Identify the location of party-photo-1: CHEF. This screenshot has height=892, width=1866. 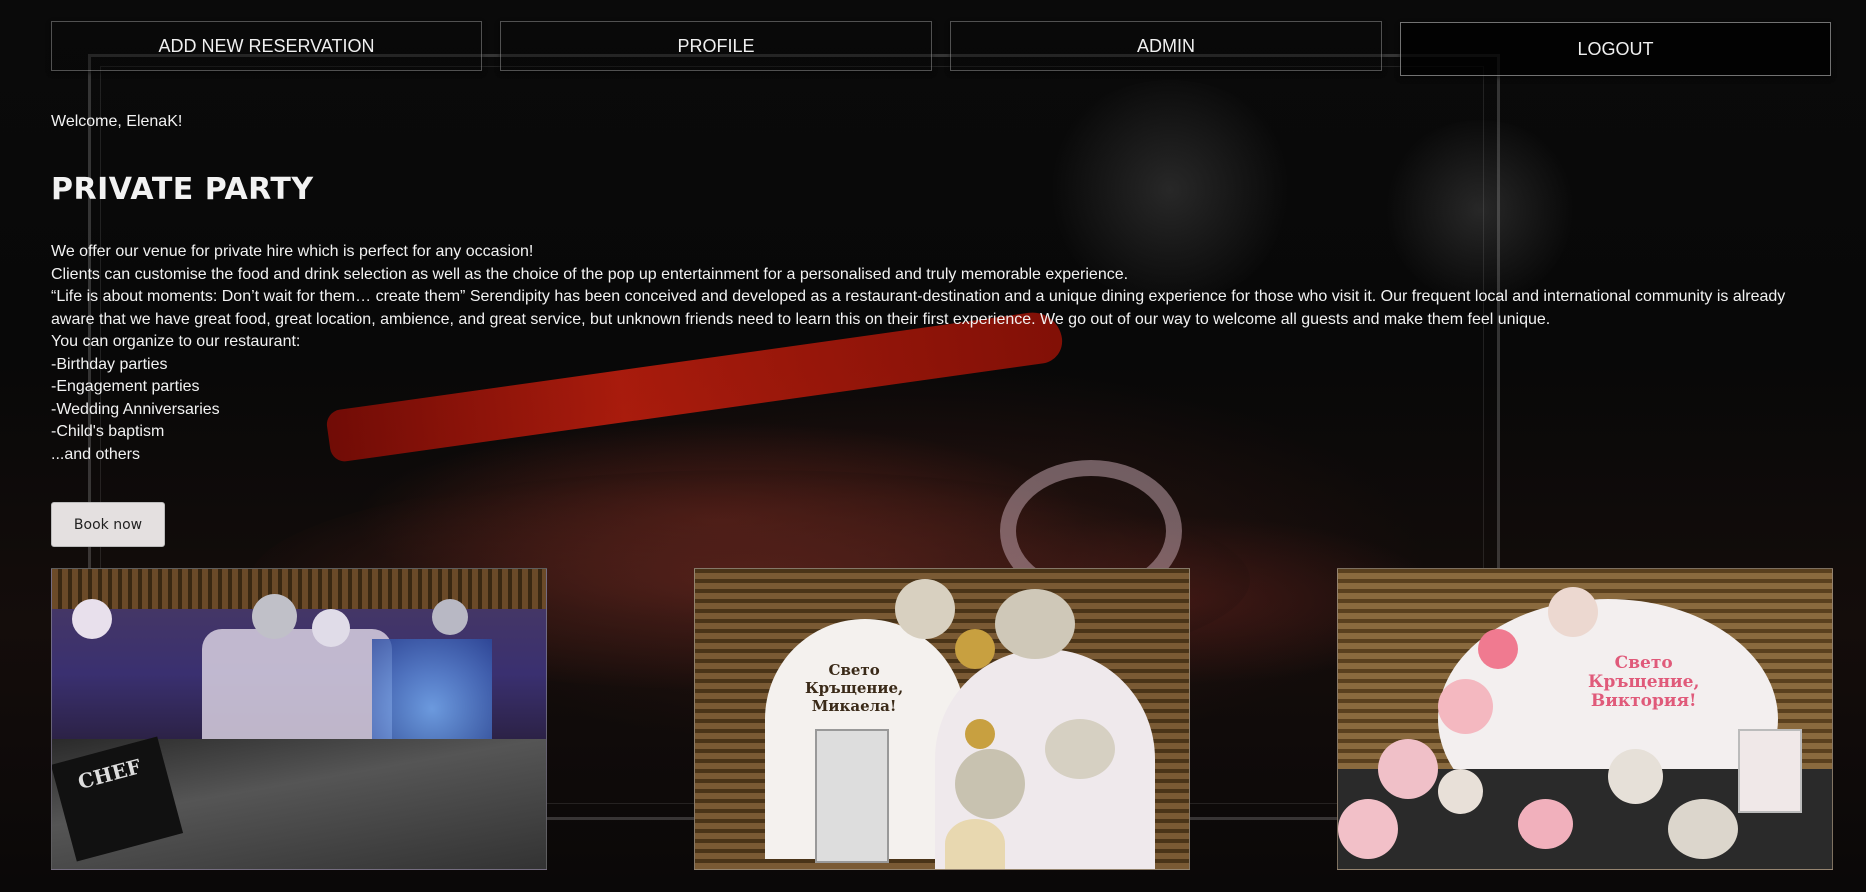
(299, 719).